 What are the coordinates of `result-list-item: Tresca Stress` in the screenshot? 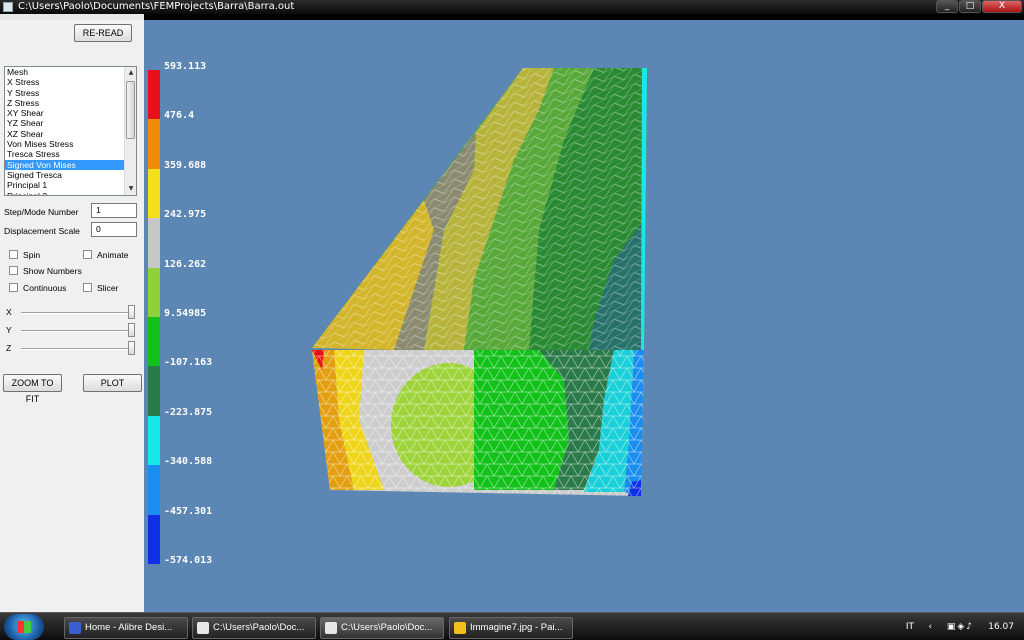 It's located at (65, 154).